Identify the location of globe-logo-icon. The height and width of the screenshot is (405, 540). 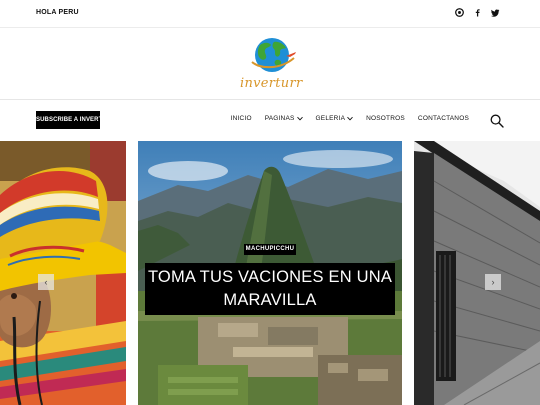
(273, 55).